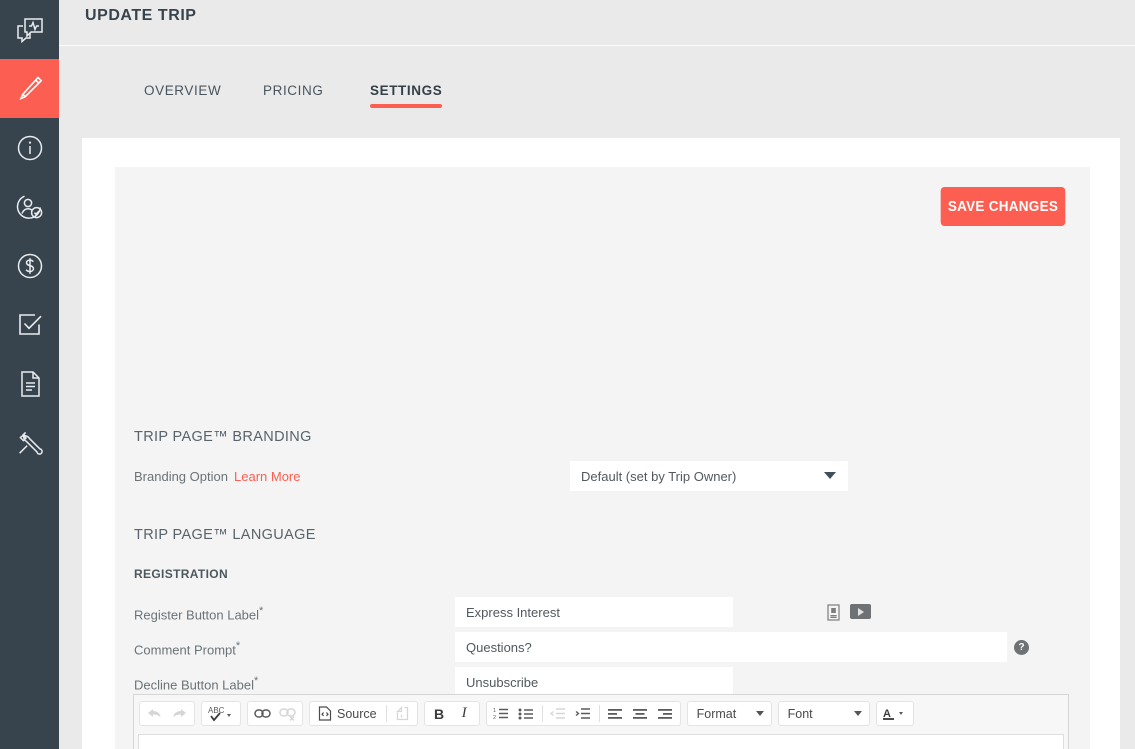 Image resolution: width=1135 pixels, height=749 pixels. I want to click on play-icon, so click(861, 611).